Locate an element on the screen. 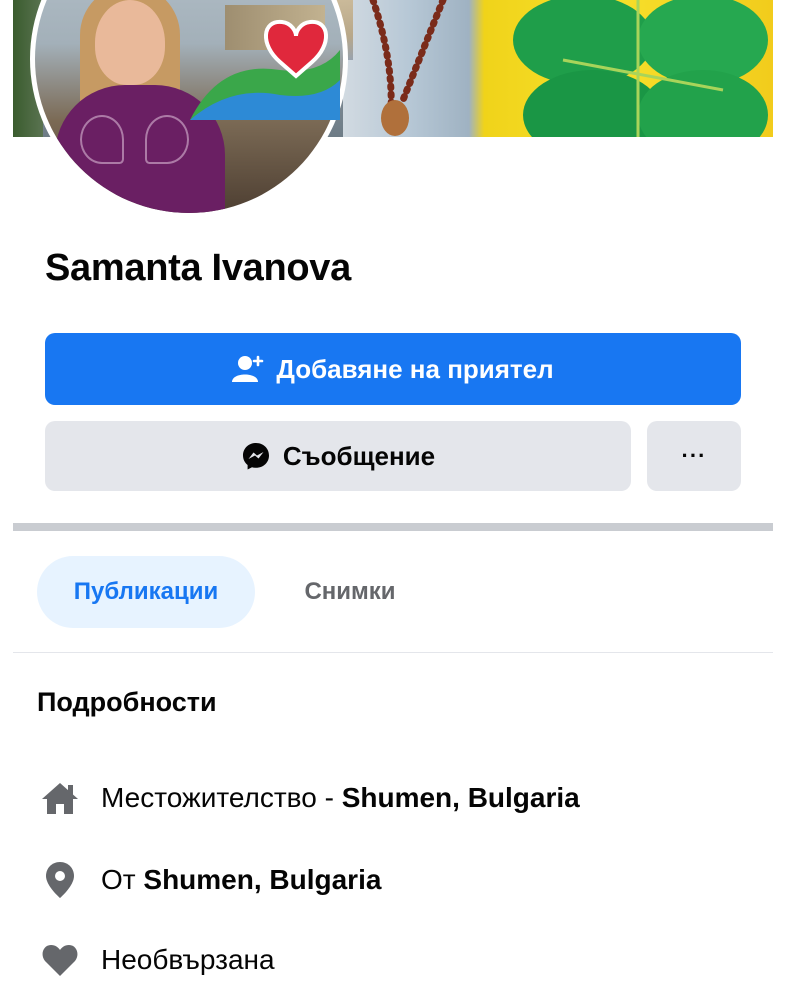 This screenshot has width=788, height=993. detail-hometown: От Shumen, Bulgaria is located at coordinates (209, 880).